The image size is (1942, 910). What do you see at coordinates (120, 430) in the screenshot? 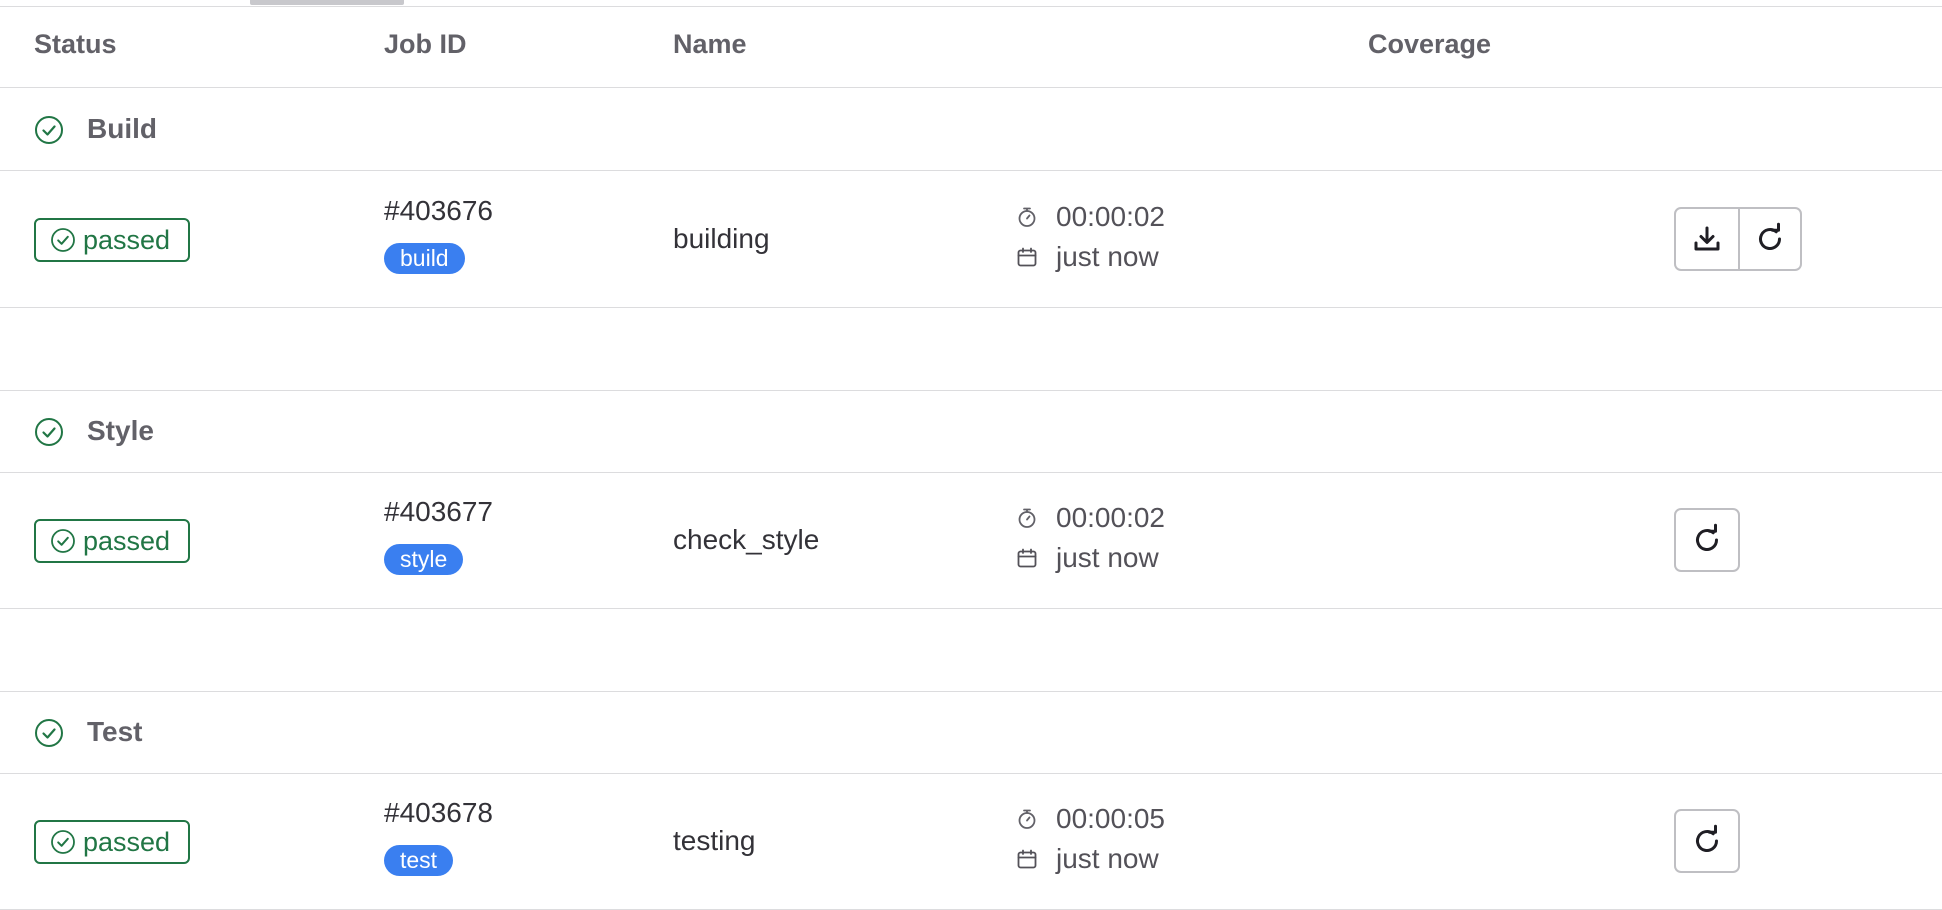
I see `stage-title: Style` at bounding box center [120, 430].